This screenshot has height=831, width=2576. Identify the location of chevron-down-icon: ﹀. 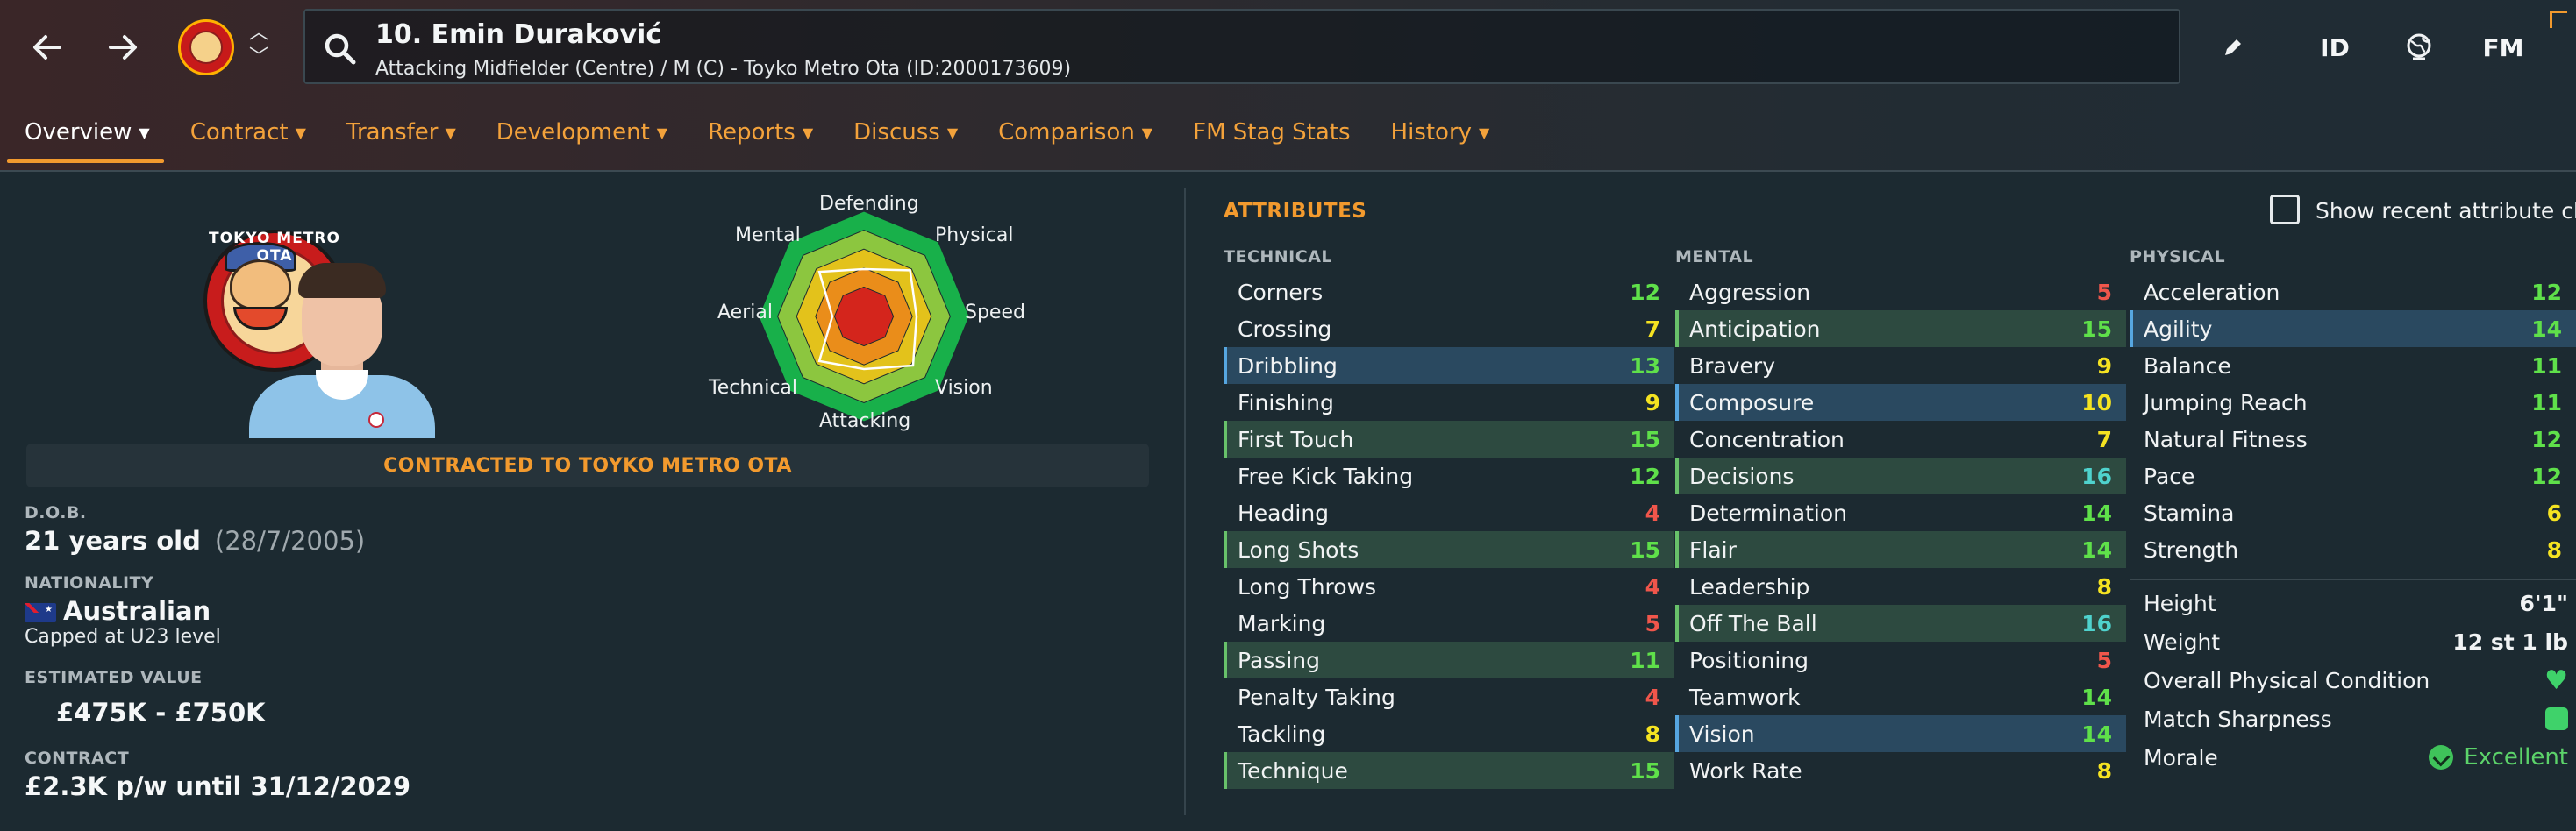
(259, 58).